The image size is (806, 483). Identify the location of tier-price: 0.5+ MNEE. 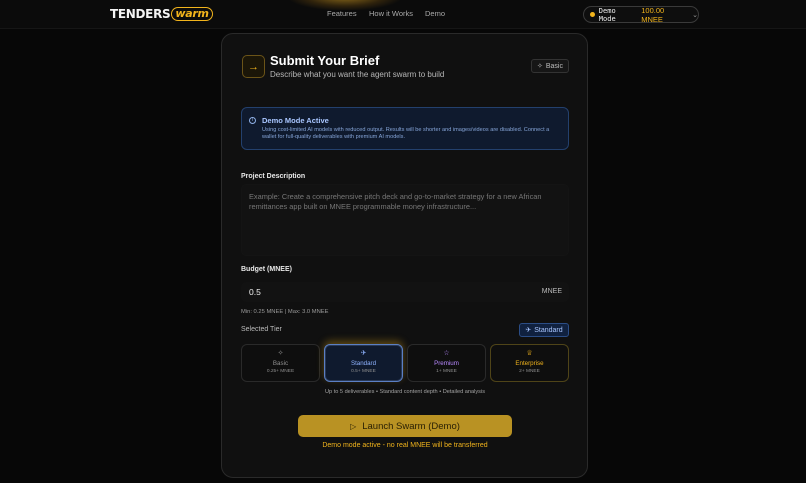
(363, 371).